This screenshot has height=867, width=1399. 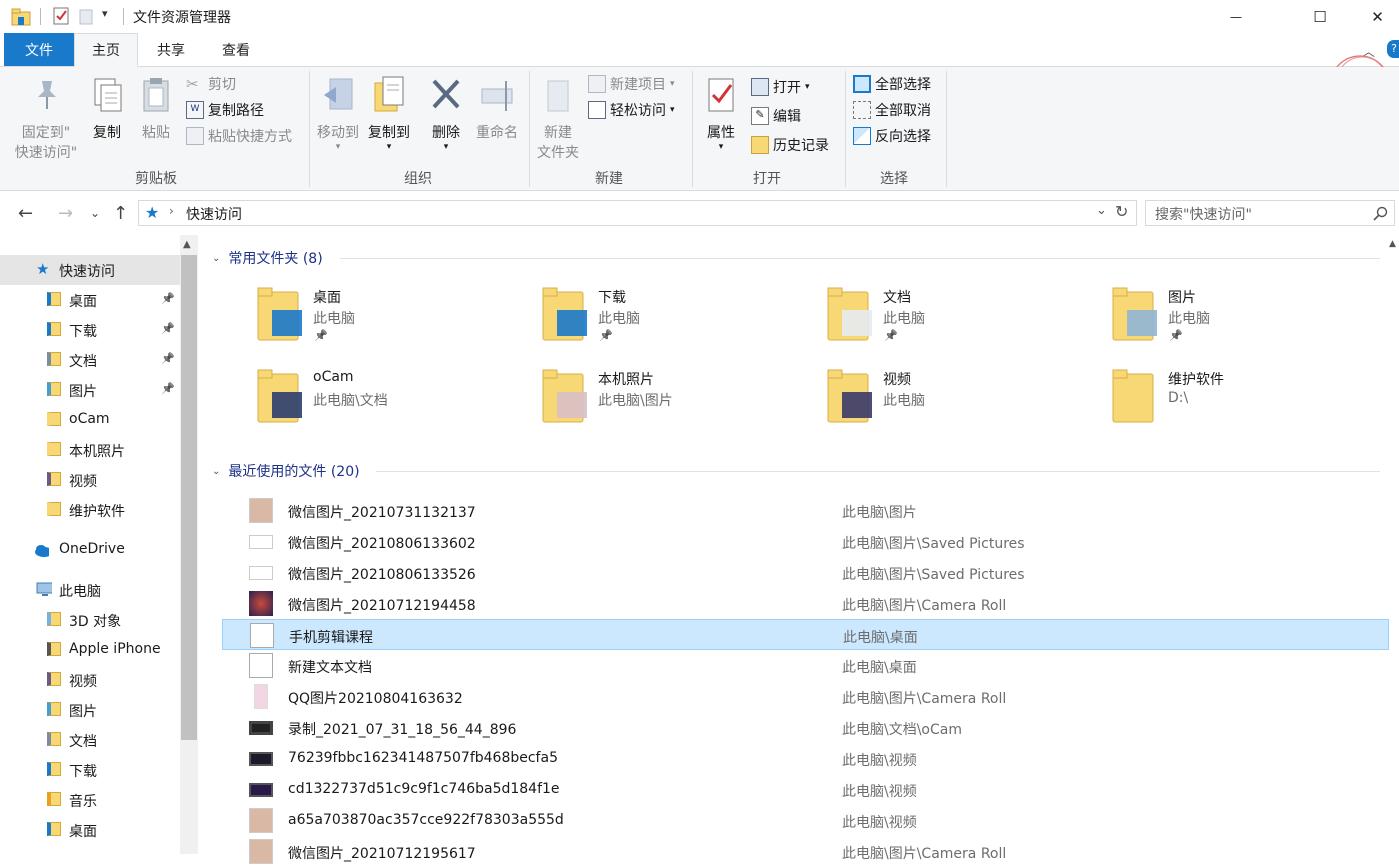 What do you see at coordinates (90, 390) in the screenshot?
I see `nav-item: 图片 📌` at bounding box center [90, 390].